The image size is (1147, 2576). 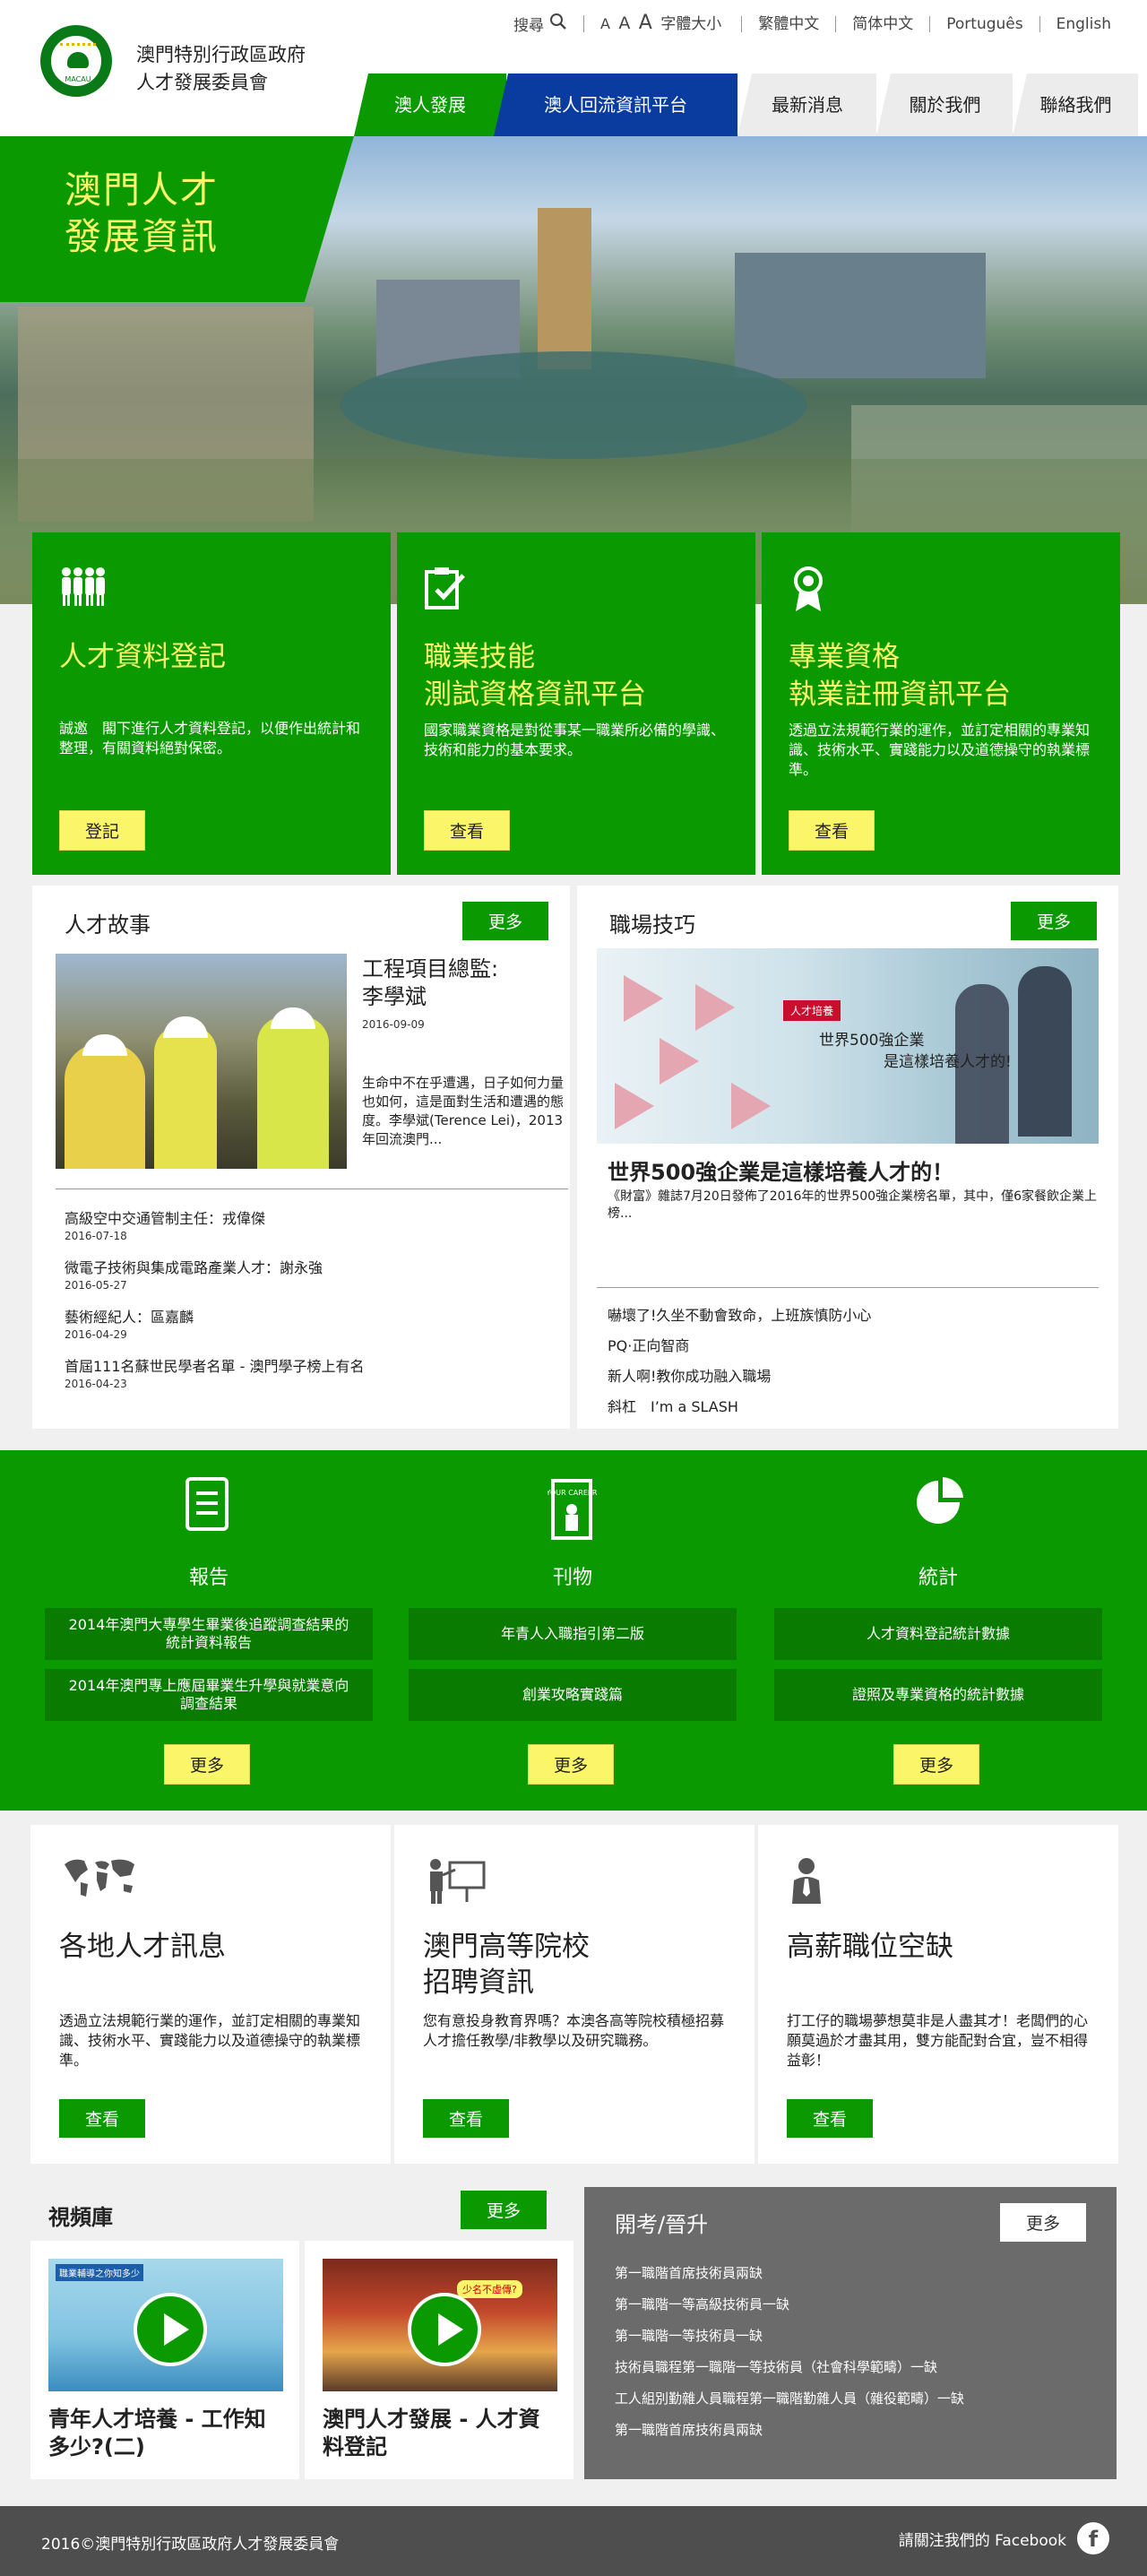 I want to click on info-card-title-line1: 各地人才訊息, so click(x=142, y=1947).